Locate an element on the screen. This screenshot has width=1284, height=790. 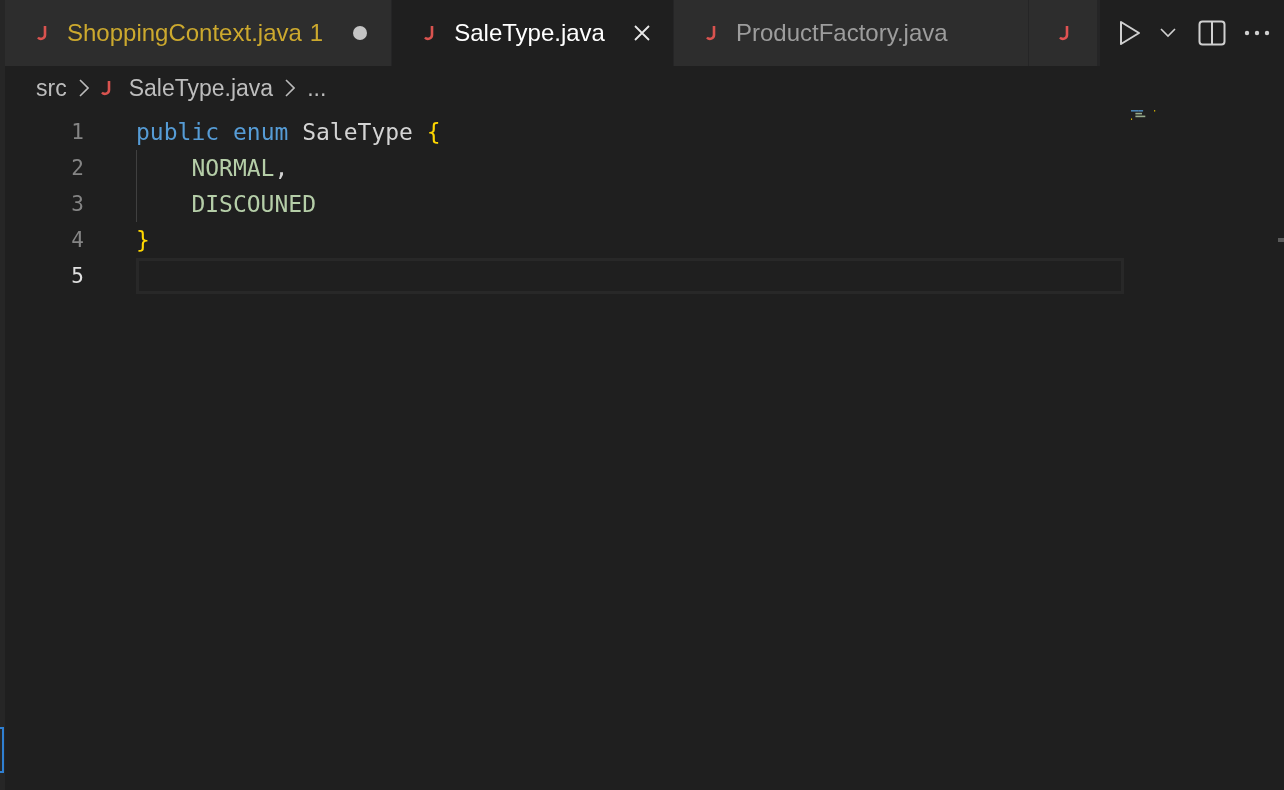
tab-label: ProductFactory.java is located at coordinates (841, 33).